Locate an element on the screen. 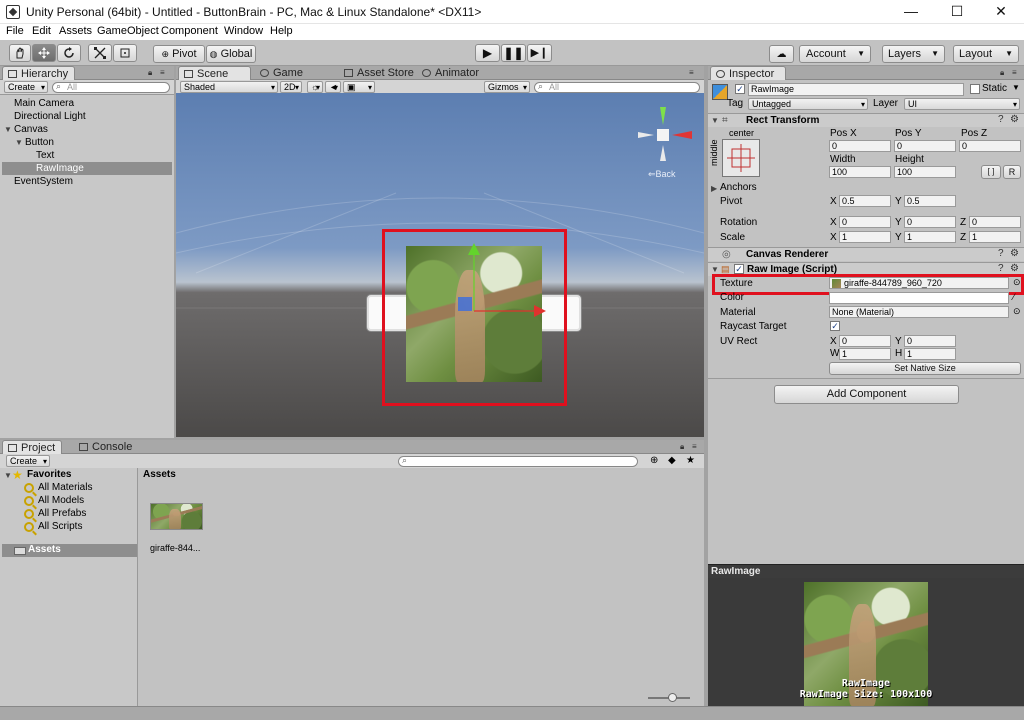 This screenshot has width=1024, height=720. pivot-toggle-button: ⊕ Pivot is located at coordinates (179, 54).